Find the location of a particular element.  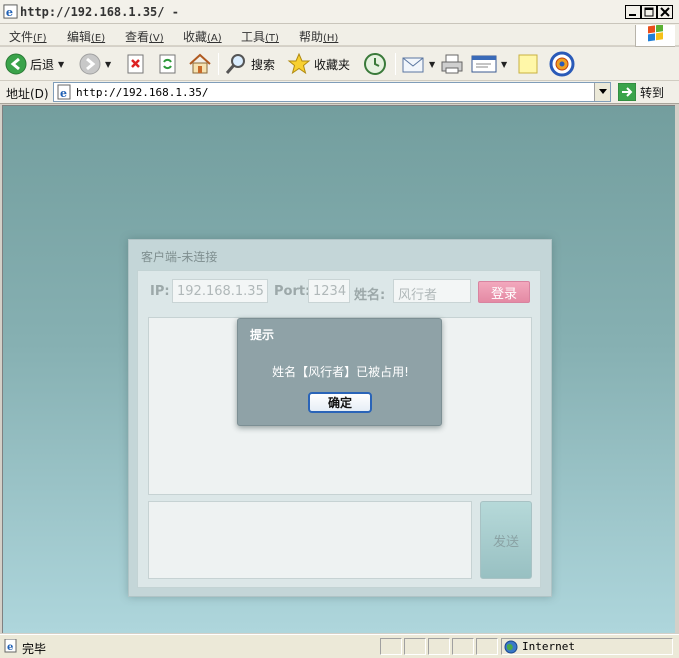

address-input: e http://192.168.1.35/ is located at coordinates (332, 92).